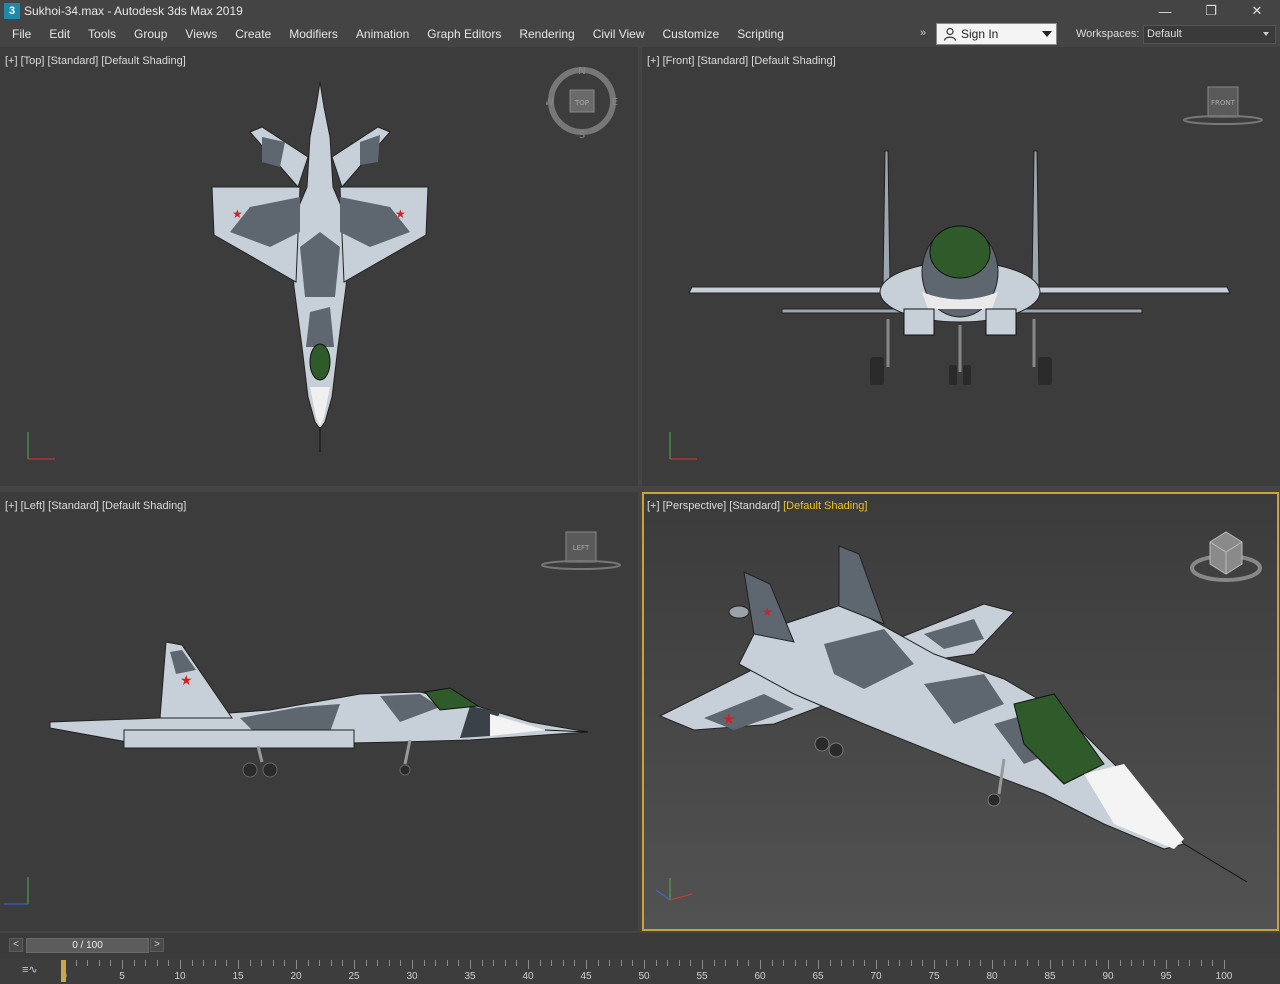 The image size is (1280, 984). What do you see at coordinates (87, 945) in the screenshot?
I see `time-slider-thumb: 0 / 100` at bounding box center [87, 945].